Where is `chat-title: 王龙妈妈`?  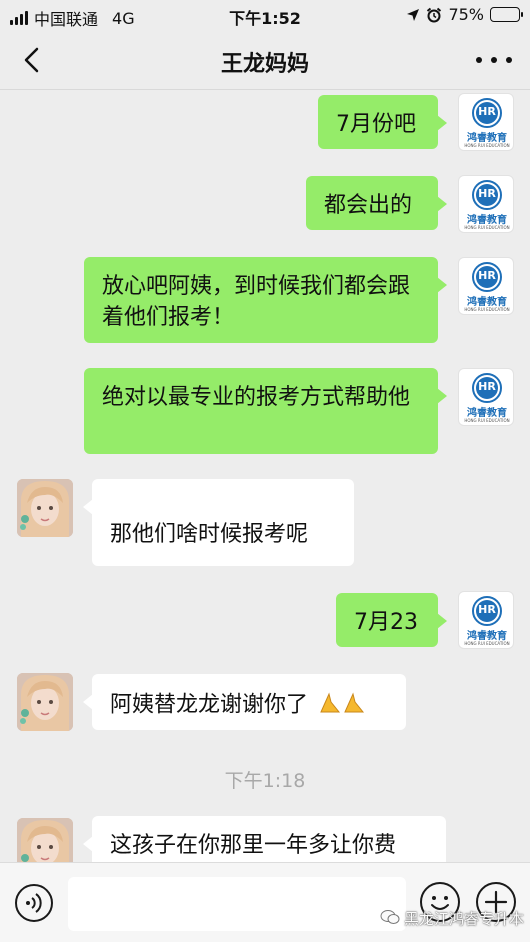 chat-title: 王龙妈妈 is located at coordinates (264, 64).